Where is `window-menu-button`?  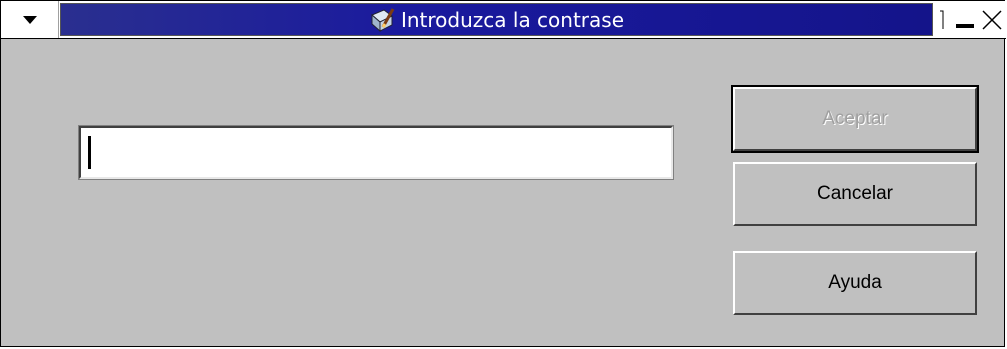
window-menu-button is located at coordinates (30, 19).